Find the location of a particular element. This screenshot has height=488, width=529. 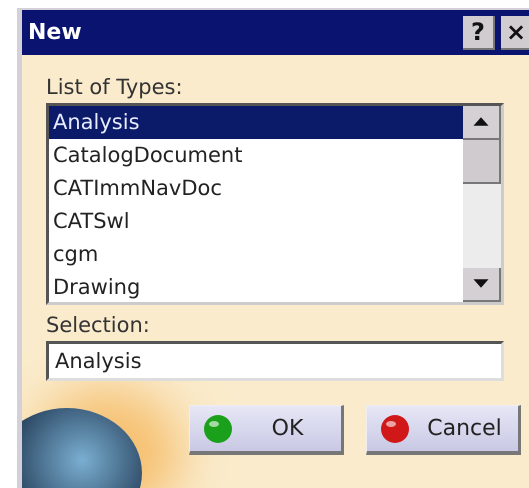

ok-button: OK is located at coordinates (266, 430).